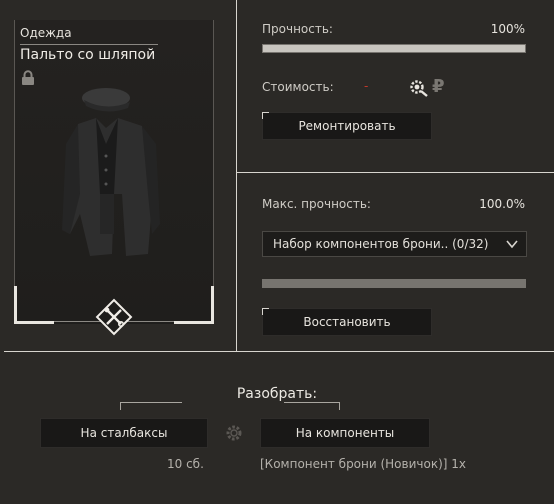 The image size is (554, 504). What do you see at coordinates (277, 394) in the screenshot?
I see `disassemble-title: Разобрать:` at bounding box center [277, 394].